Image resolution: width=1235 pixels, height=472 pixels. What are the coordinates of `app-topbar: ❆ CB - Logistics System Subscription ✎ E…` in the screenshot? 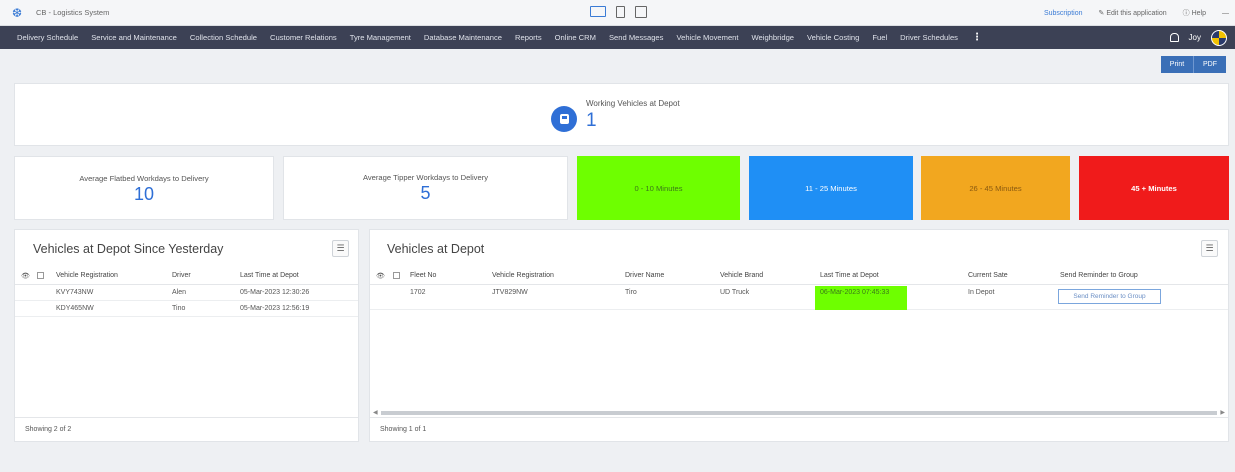 It's located at (617, 13).